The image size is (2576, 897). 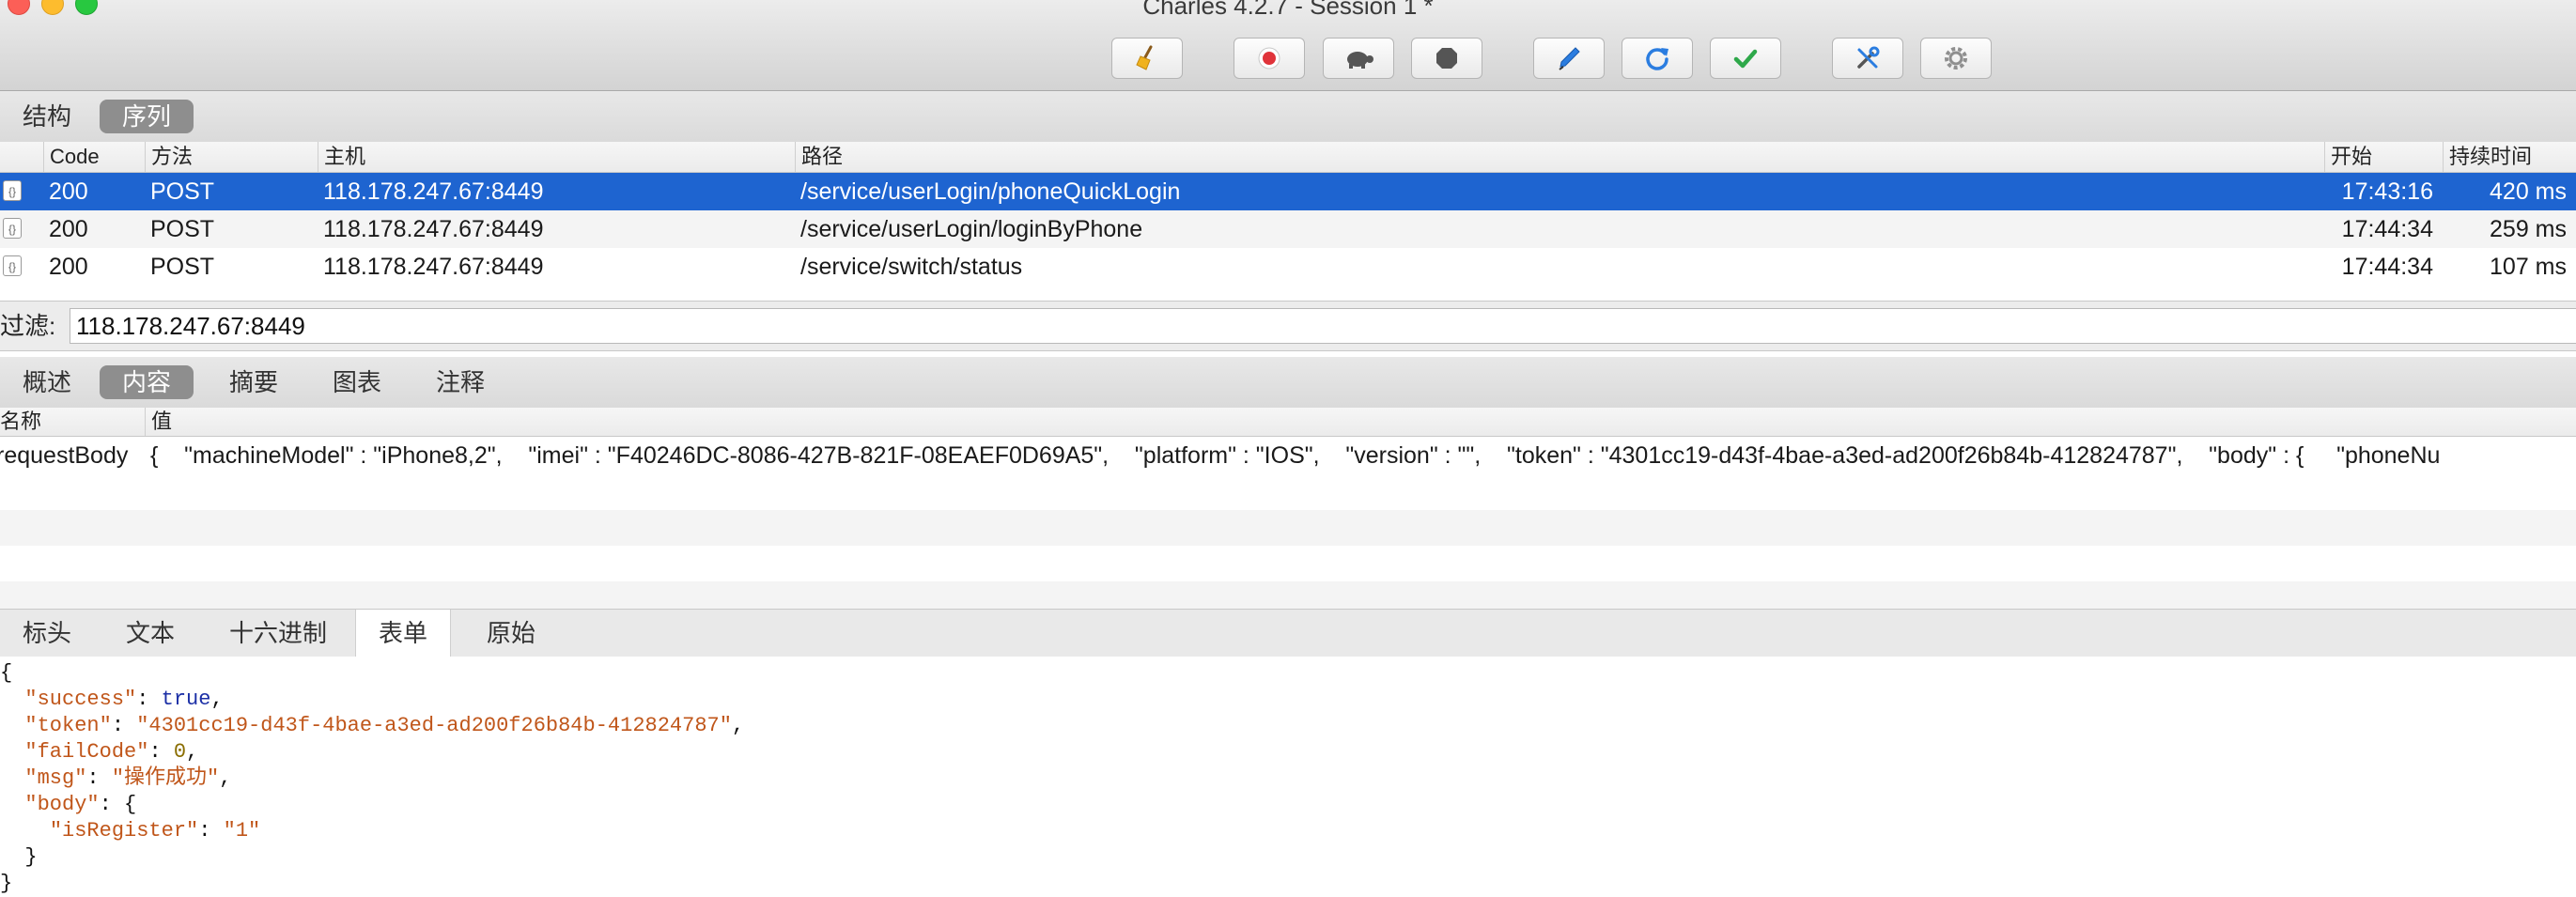 What do you see at coordinates (94, 157) in the screenshot?
I see `column-header-code: Code` at bounding box center [94, 157].